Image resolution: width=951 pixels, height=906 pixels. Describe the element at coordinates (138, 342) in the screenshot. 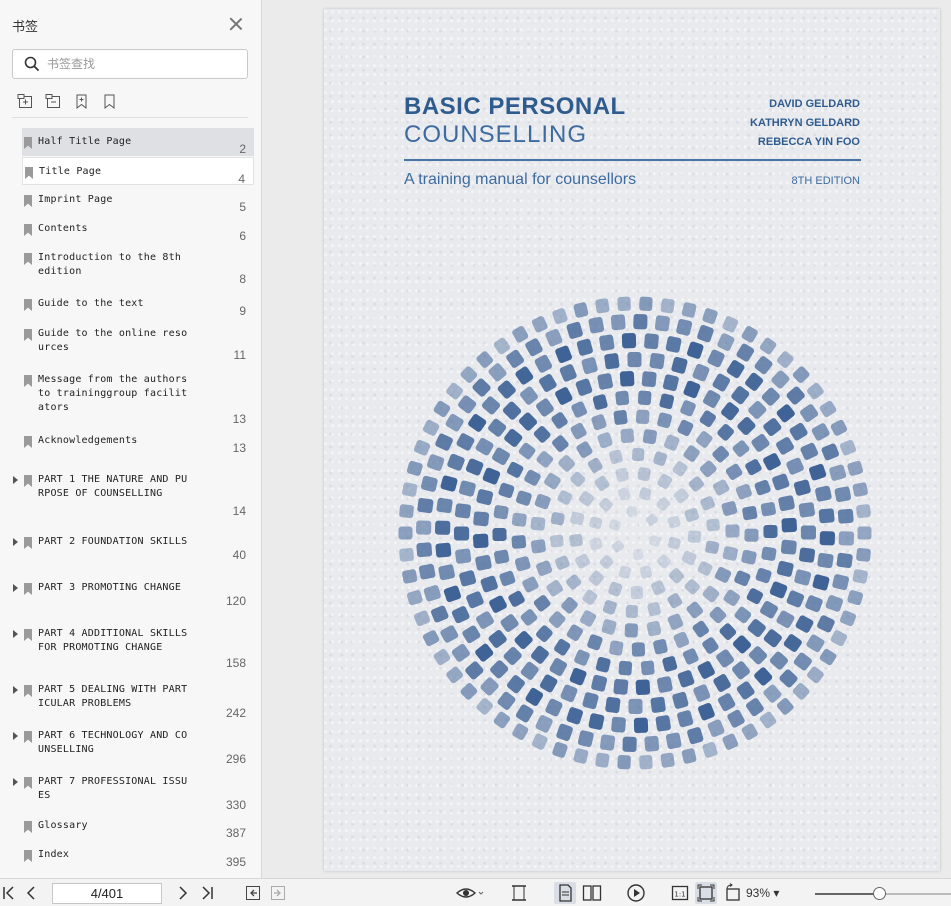

I see `bookmark-item: Guide to the online resources 11` at that location.